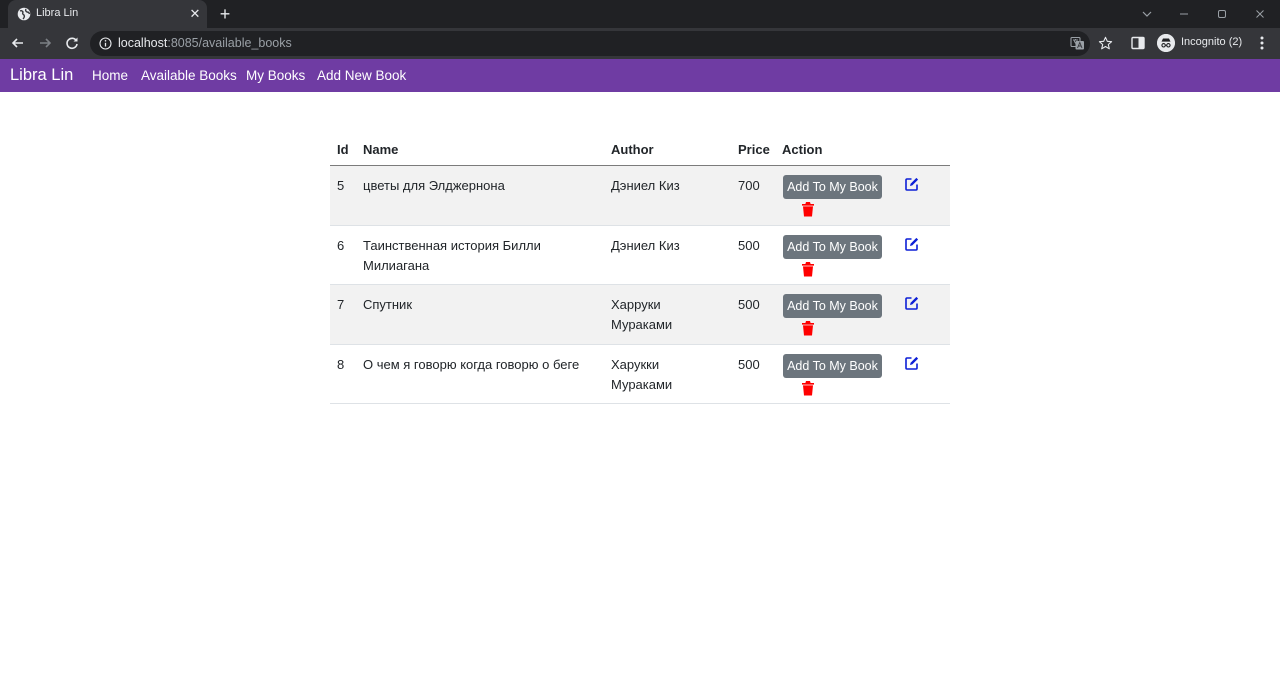 This screenshot has height=678, width=1280. I want to click on cell-price: 700, so click(749, 185).